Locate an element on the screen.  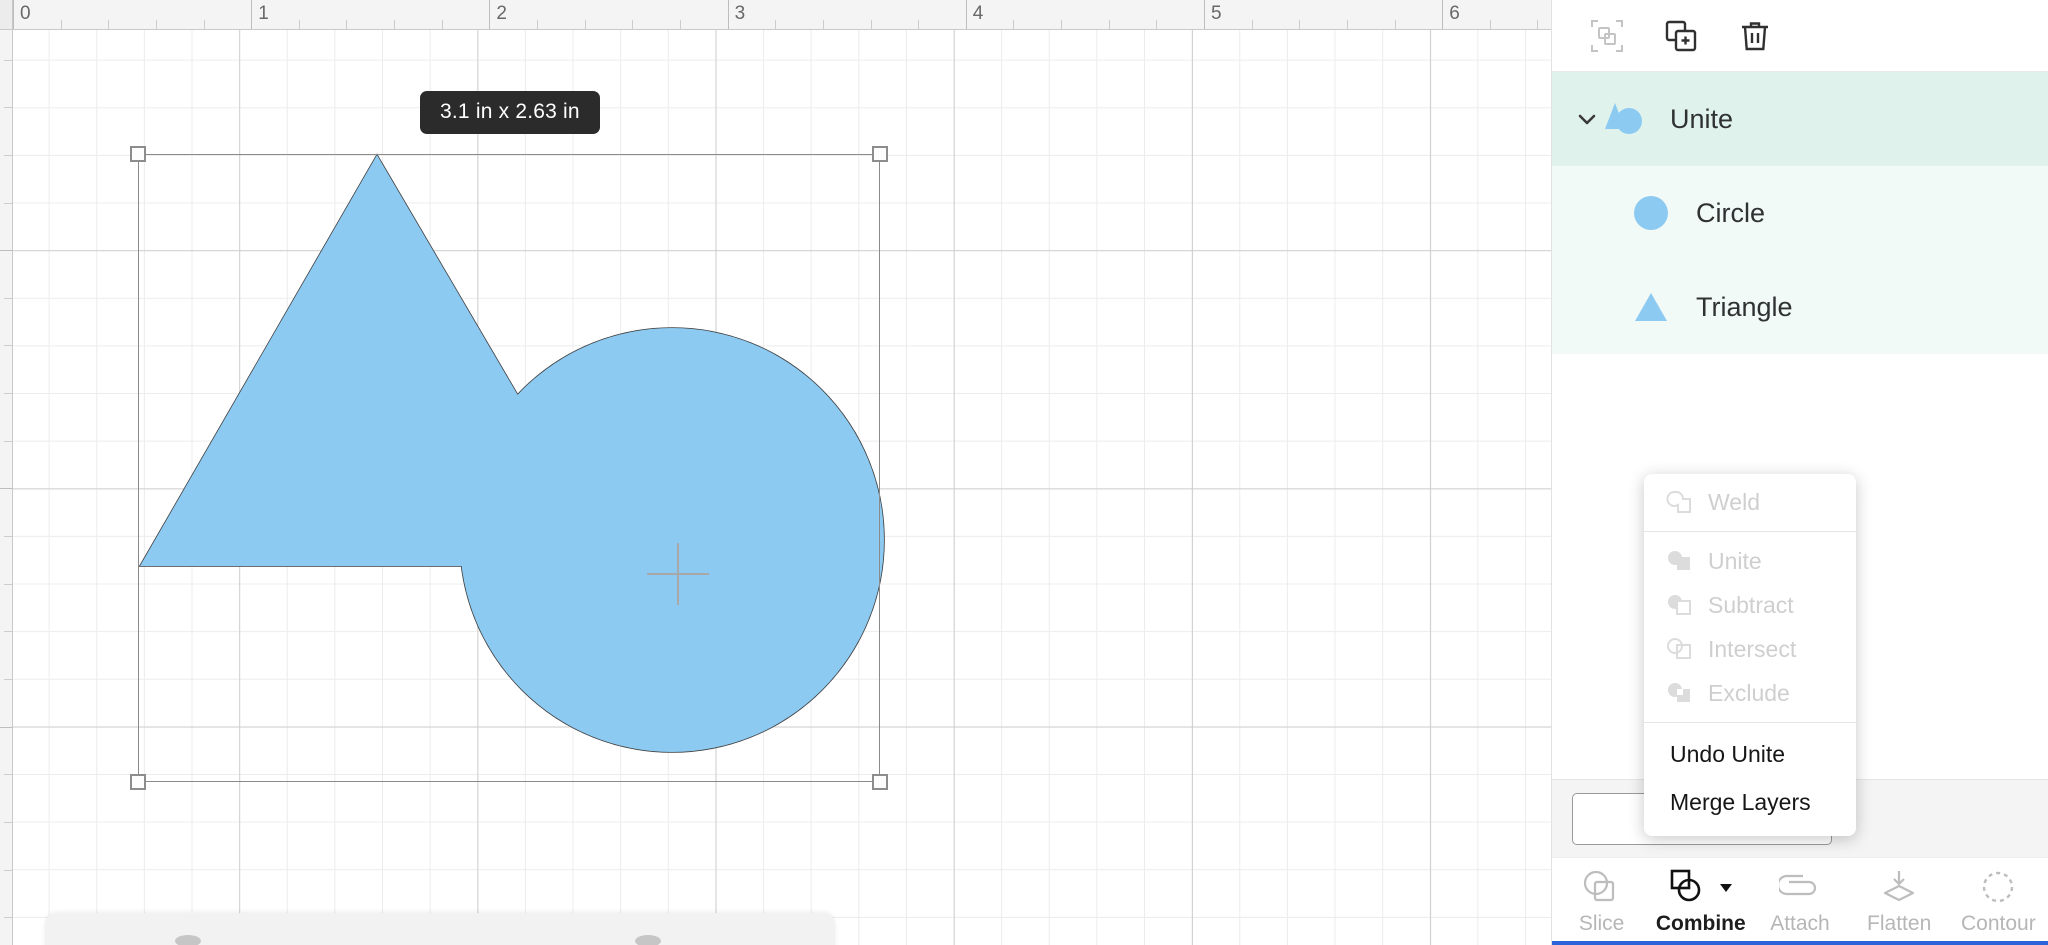
op-flatten: Flatten is located at coordinates (1899, 901).